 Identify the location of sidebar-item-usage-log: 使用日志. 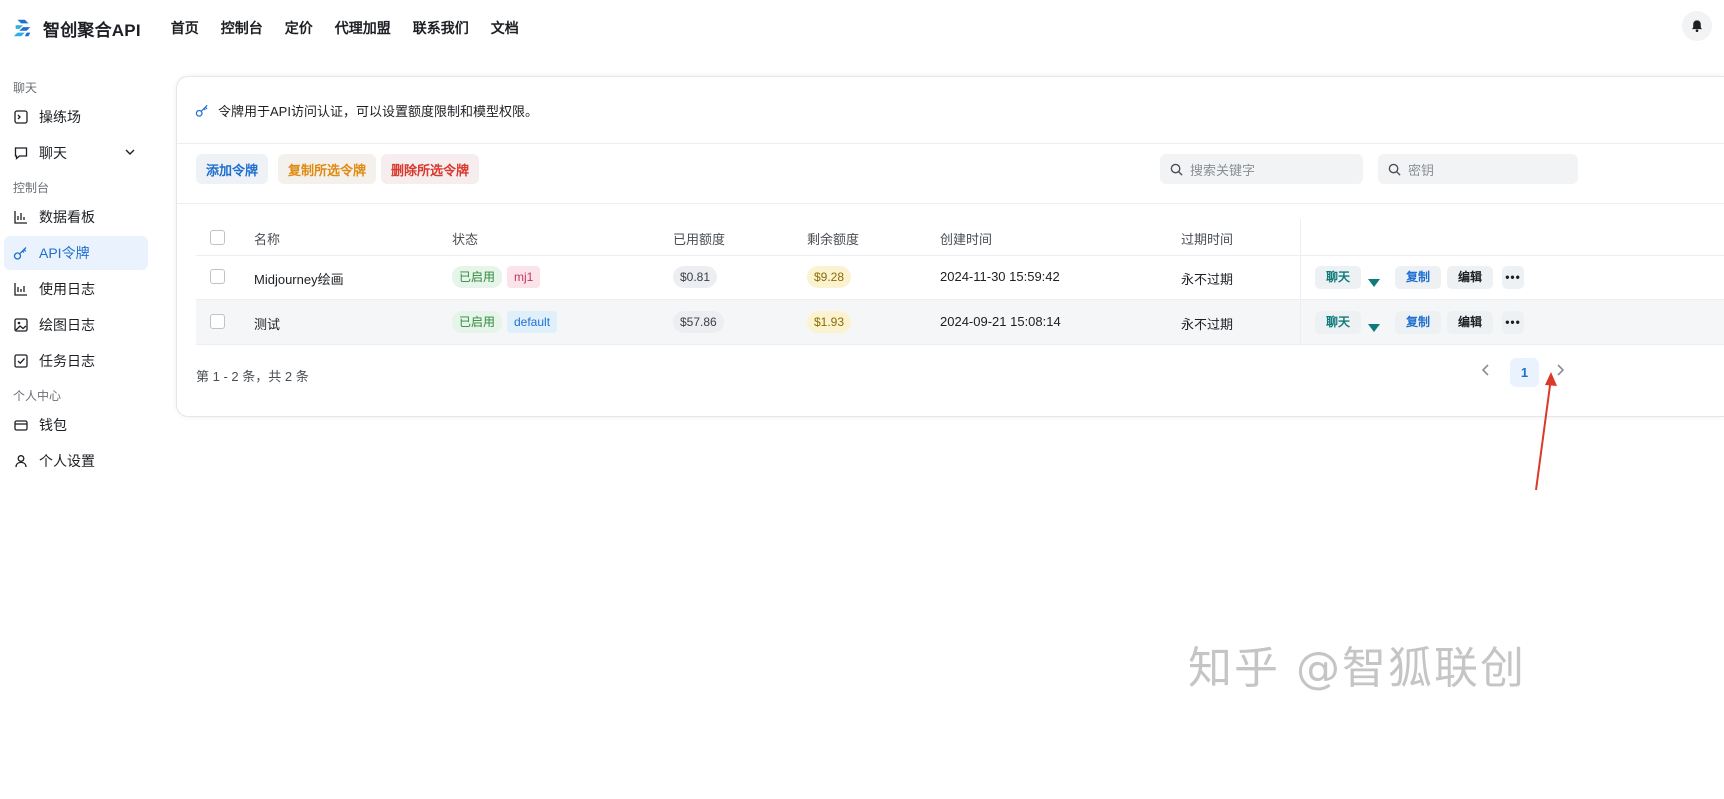
(76, 289).